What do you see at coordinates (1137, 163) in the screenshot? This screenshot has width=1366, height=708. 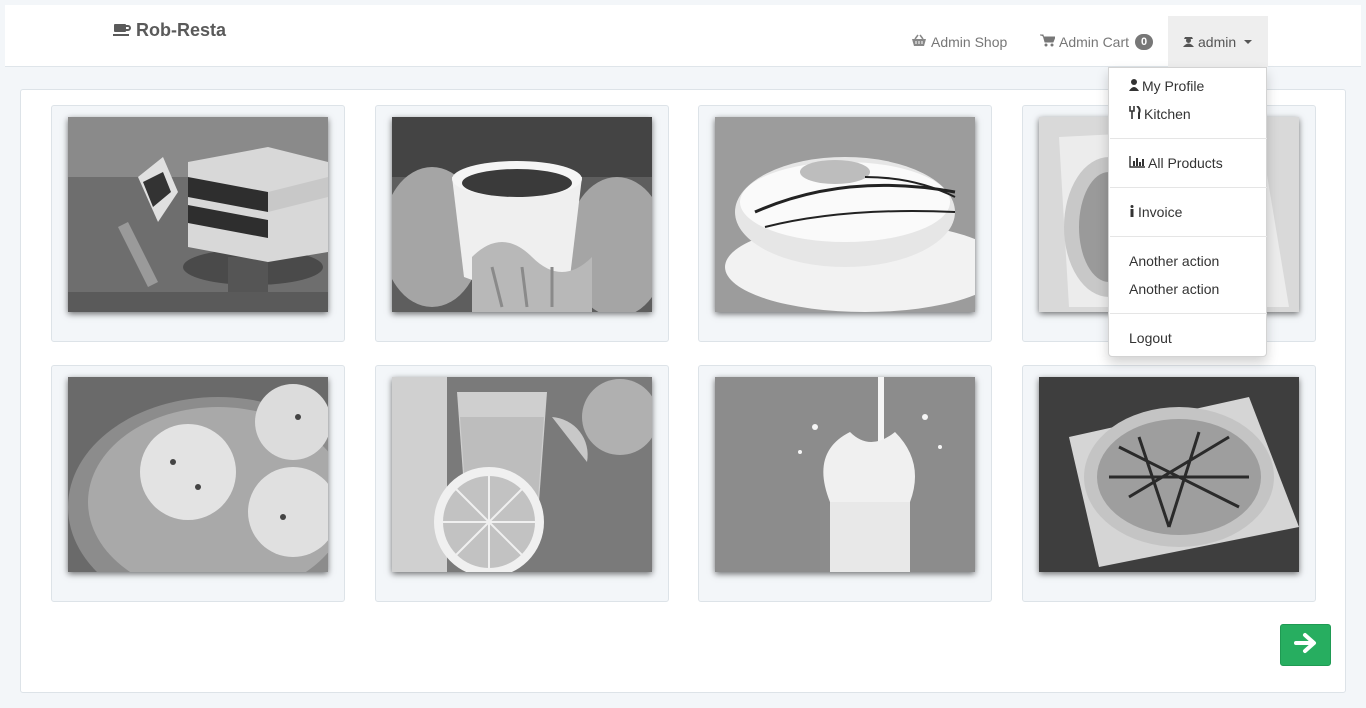 I see `bar-chart-icon` at bounding box center [1137, 163].